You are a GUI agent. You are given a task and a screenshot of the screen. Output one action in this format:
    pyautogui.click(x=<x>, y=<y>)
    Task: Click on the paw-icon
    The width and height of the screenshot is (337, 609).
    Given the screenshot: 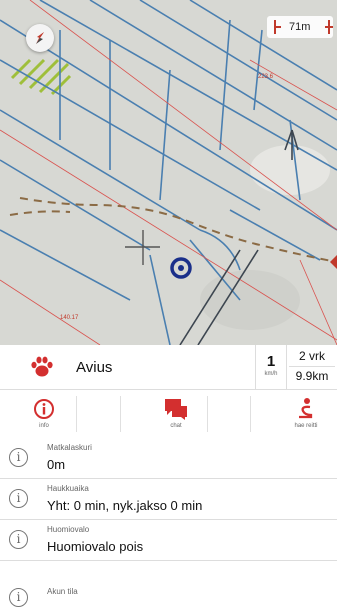 What is the action you would take?
    pyautogui.click(x=42, y=366)
    